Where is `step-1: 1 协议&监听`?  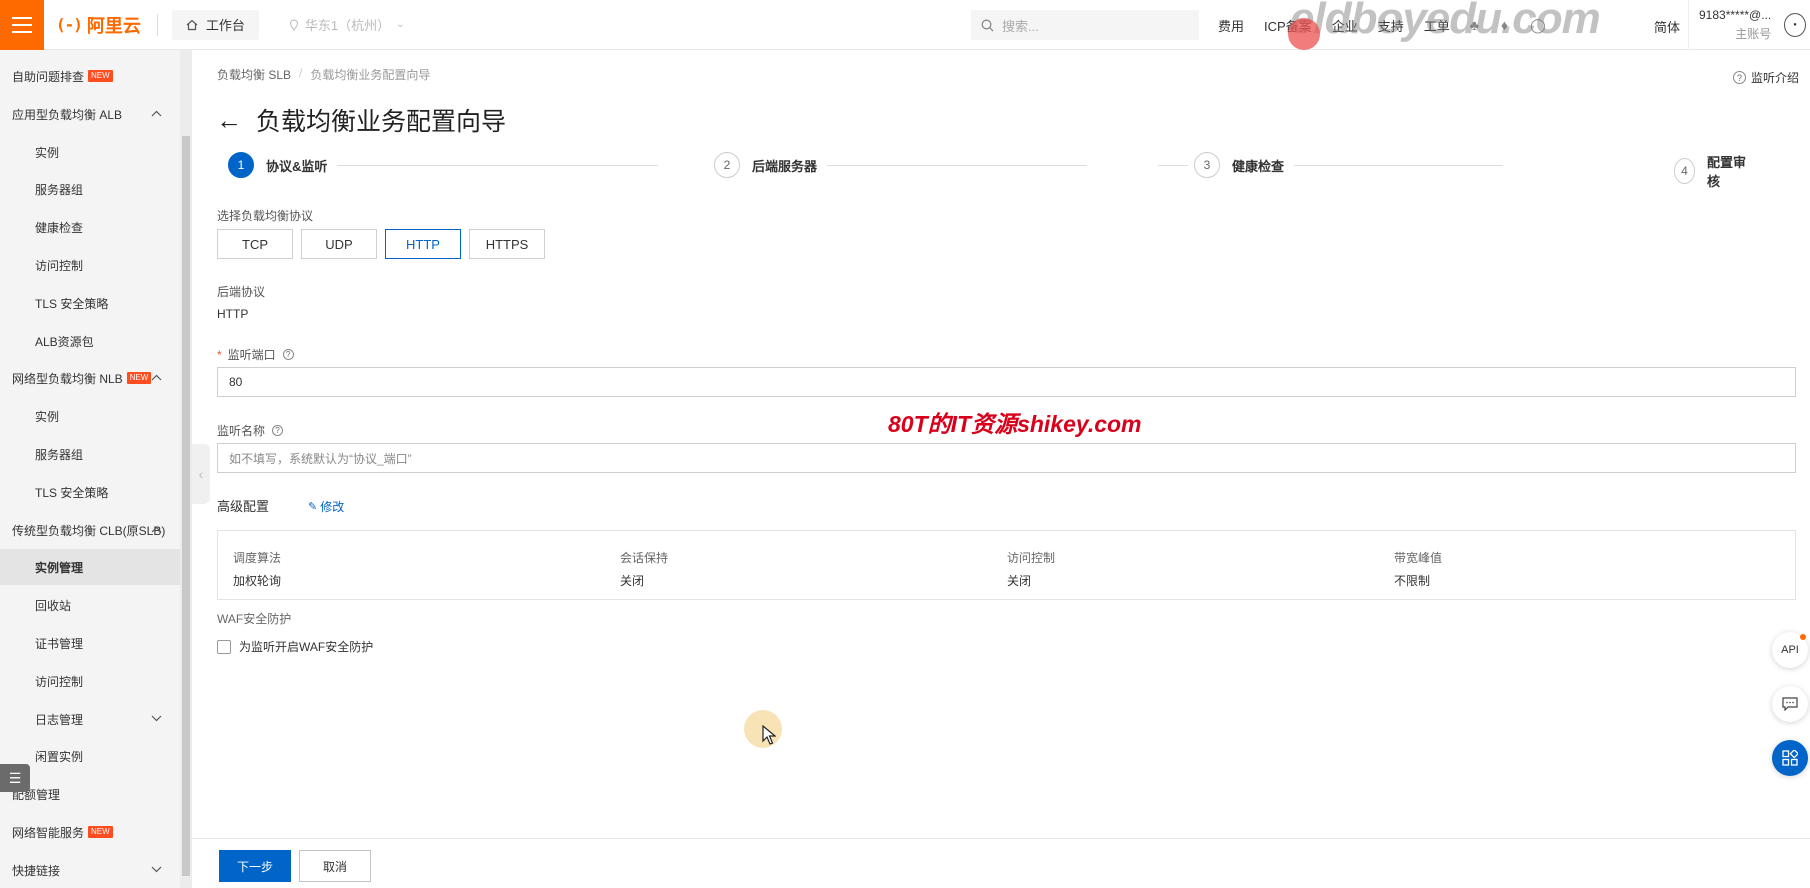 step-1: 1 协议&监听 is located at coordinates (283, 165).